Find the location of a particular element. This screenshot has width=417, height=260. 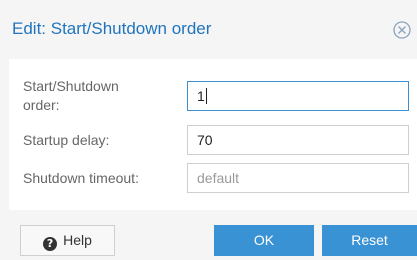

help-button: ? Help is located at coordinates (67, 240).